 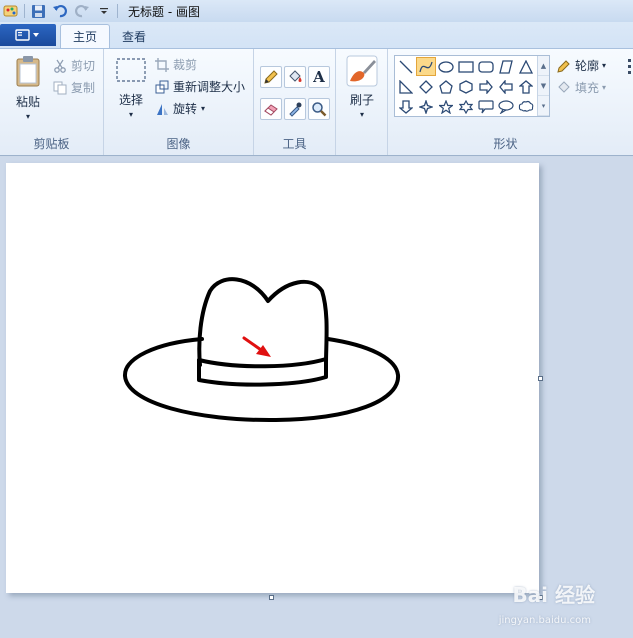 What do you see at coordinates (526, 86) in the screenshot?
I see `up-arrow-shape-icon` at bounding box center [526, 86].